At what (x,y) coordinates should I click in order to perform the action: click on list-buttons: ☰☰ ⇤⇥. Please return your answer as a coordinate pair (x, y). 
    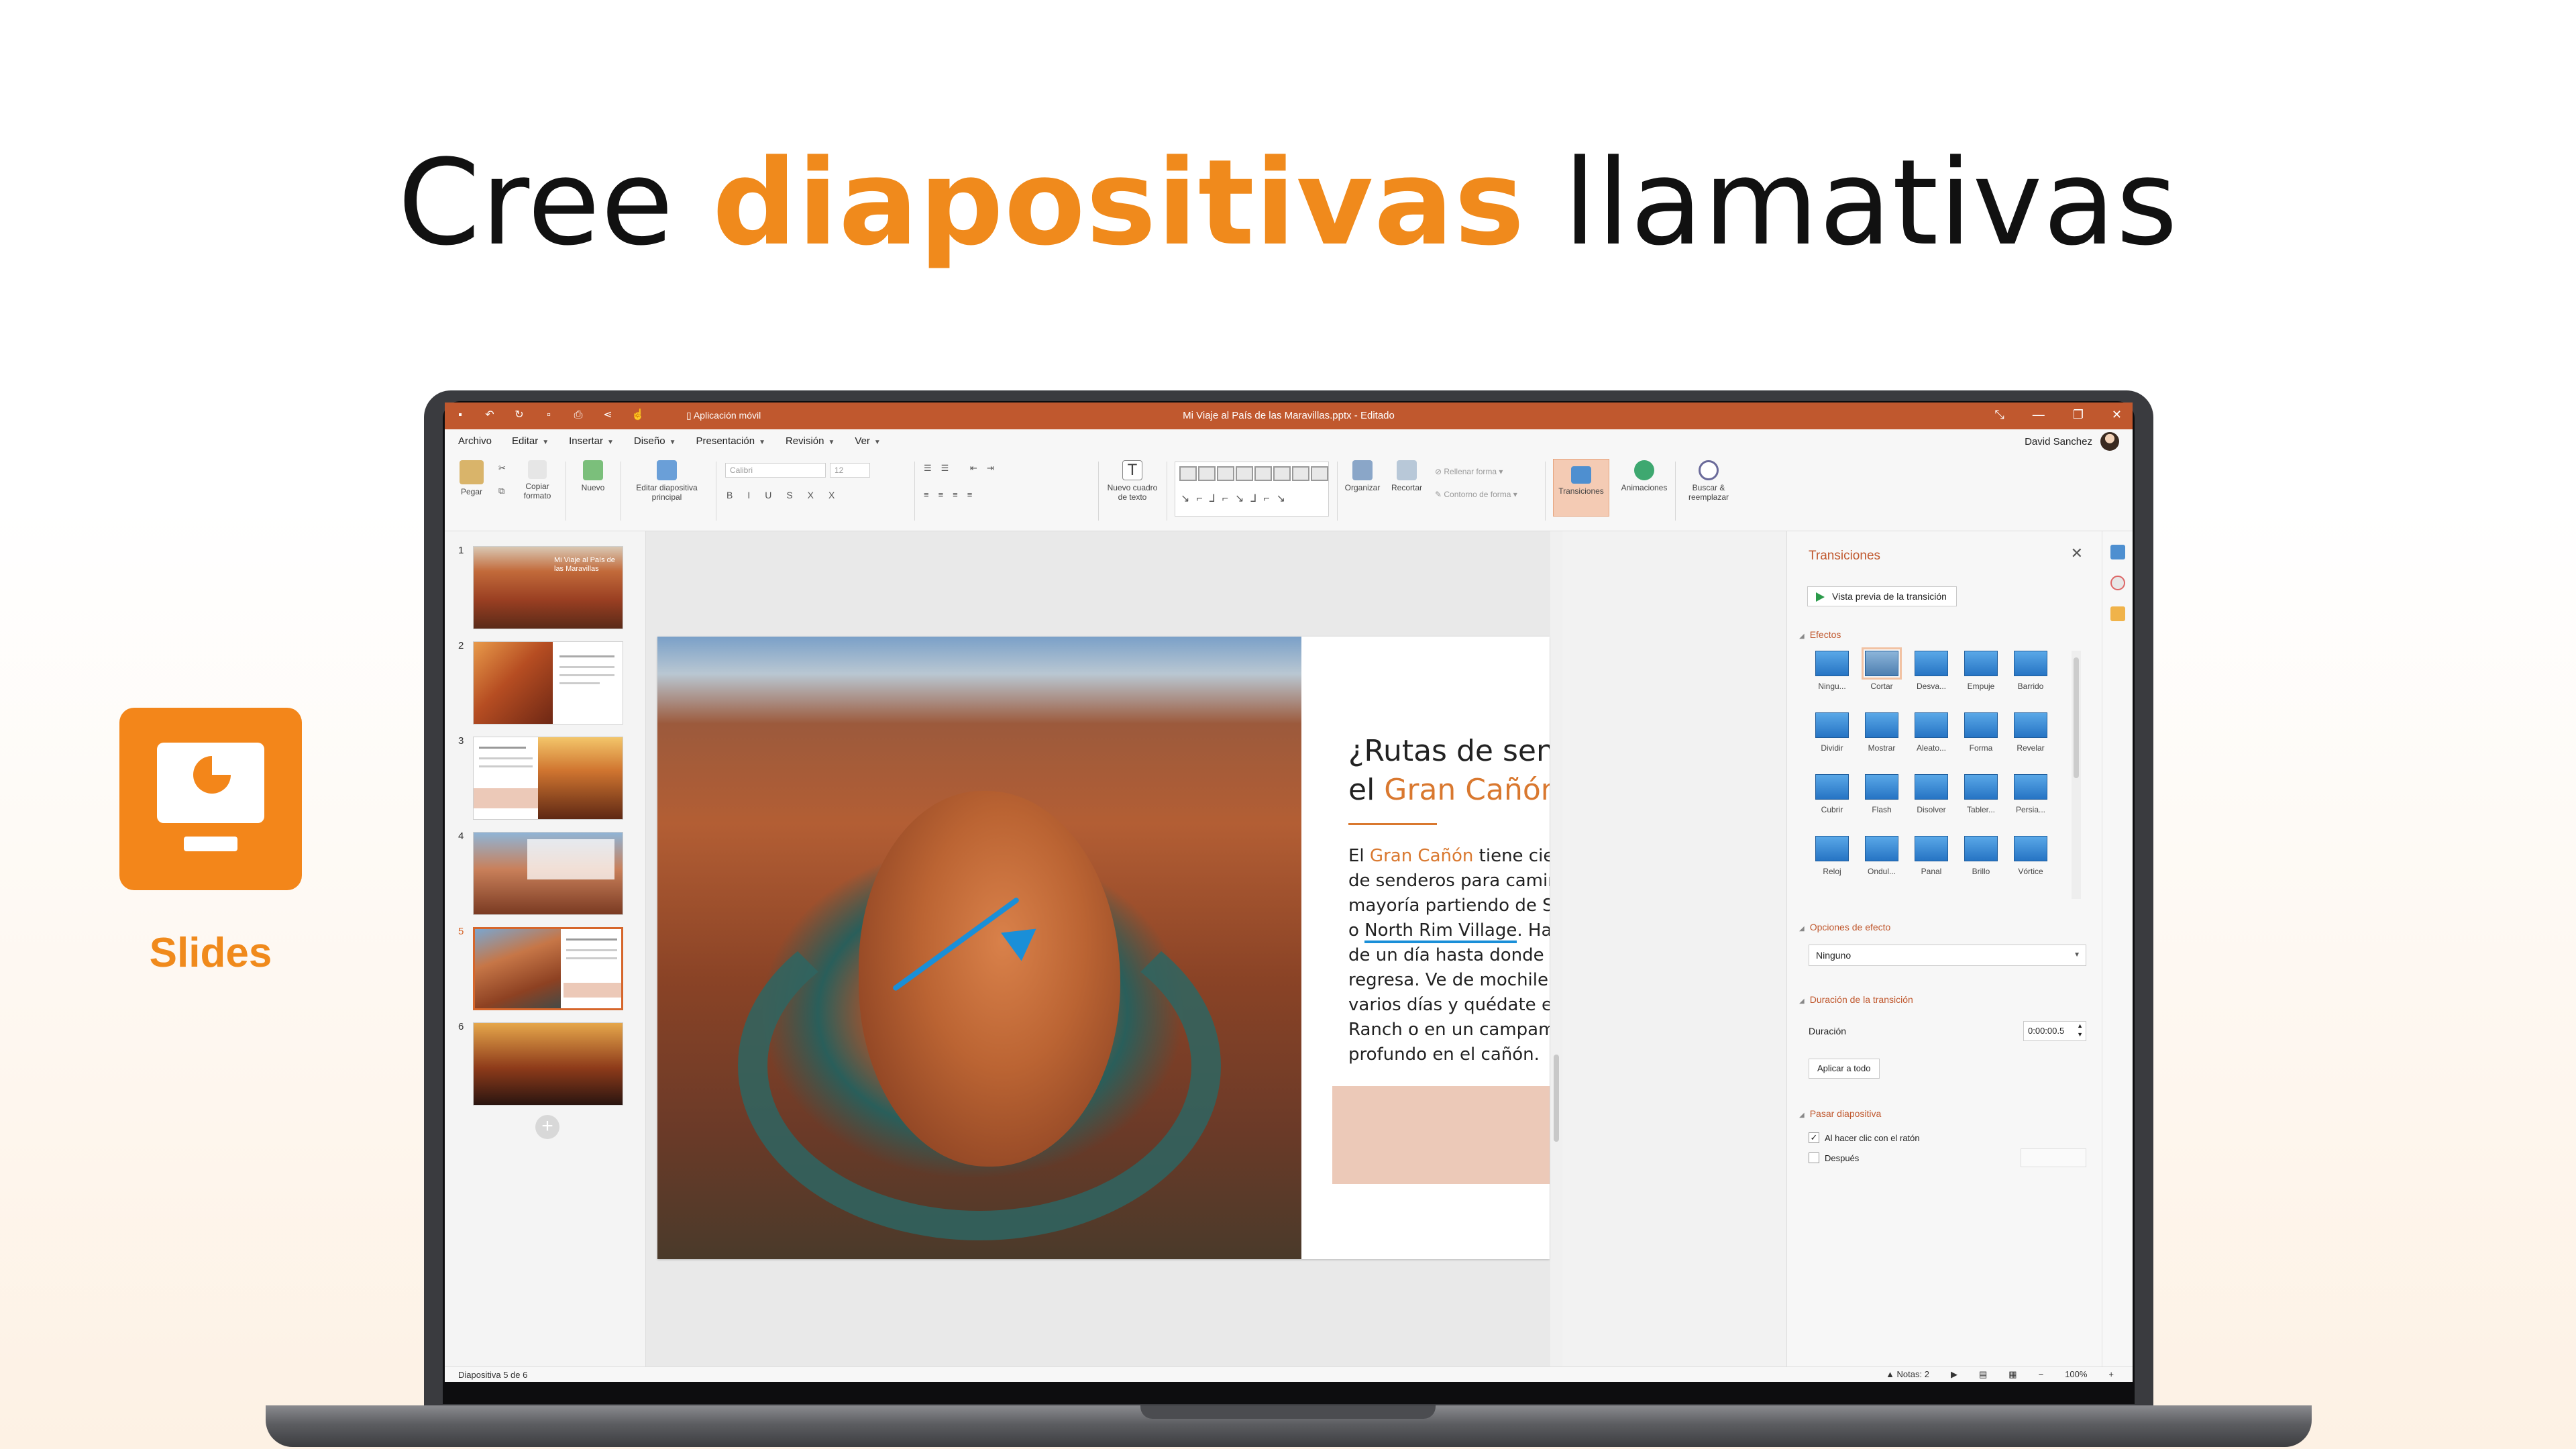
    Looking at the image, I should click on (964, 468).